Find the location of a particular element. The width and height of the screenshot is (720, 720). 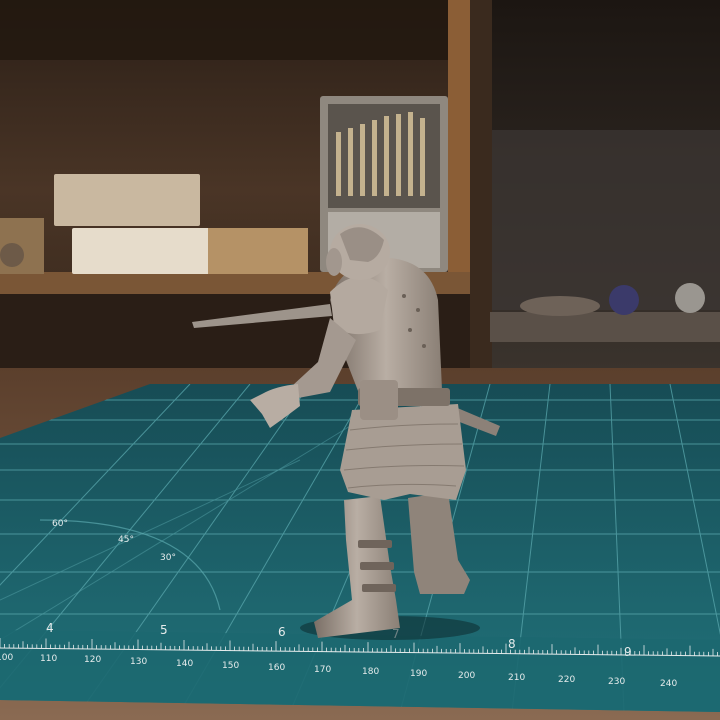

sword-blade is located at coordinates (262, 316).